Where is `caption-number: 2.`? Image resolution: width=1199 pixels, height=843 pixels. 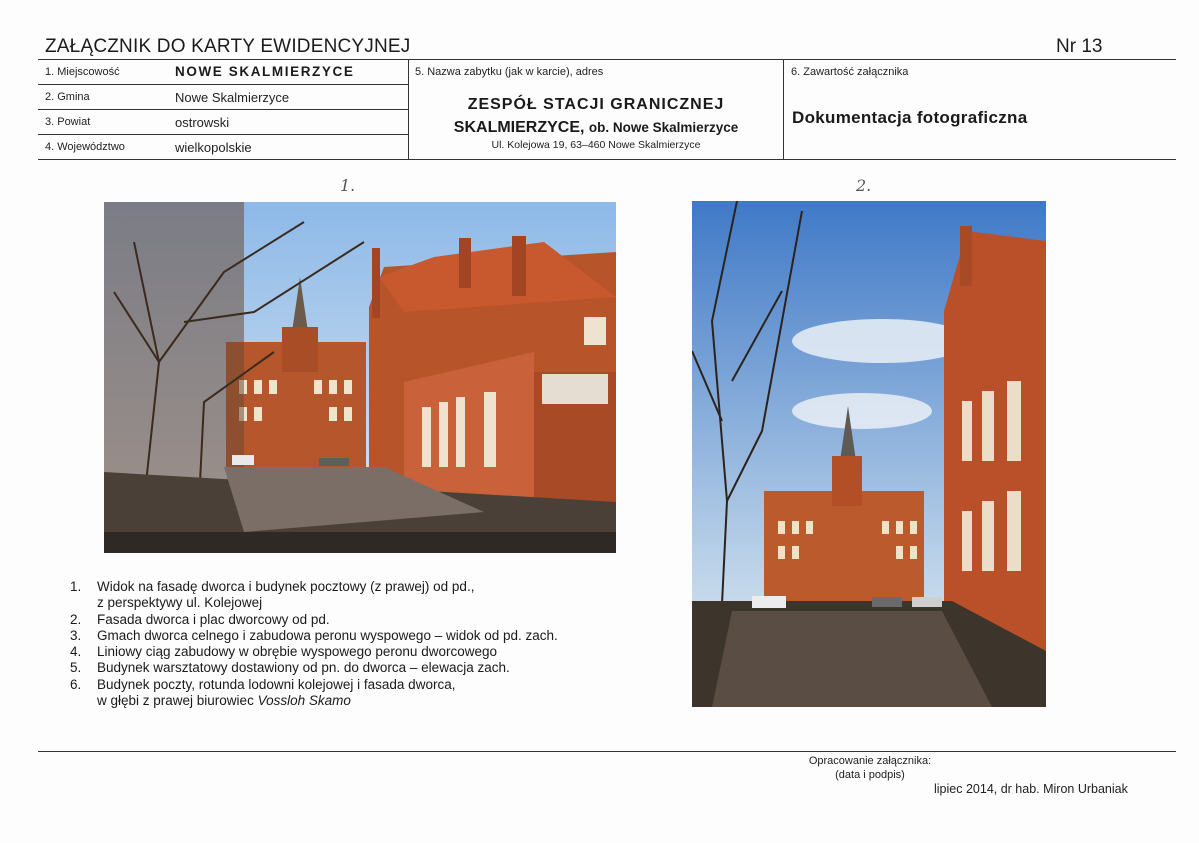 caption-number: 2. is located at coordinates (76, 619).